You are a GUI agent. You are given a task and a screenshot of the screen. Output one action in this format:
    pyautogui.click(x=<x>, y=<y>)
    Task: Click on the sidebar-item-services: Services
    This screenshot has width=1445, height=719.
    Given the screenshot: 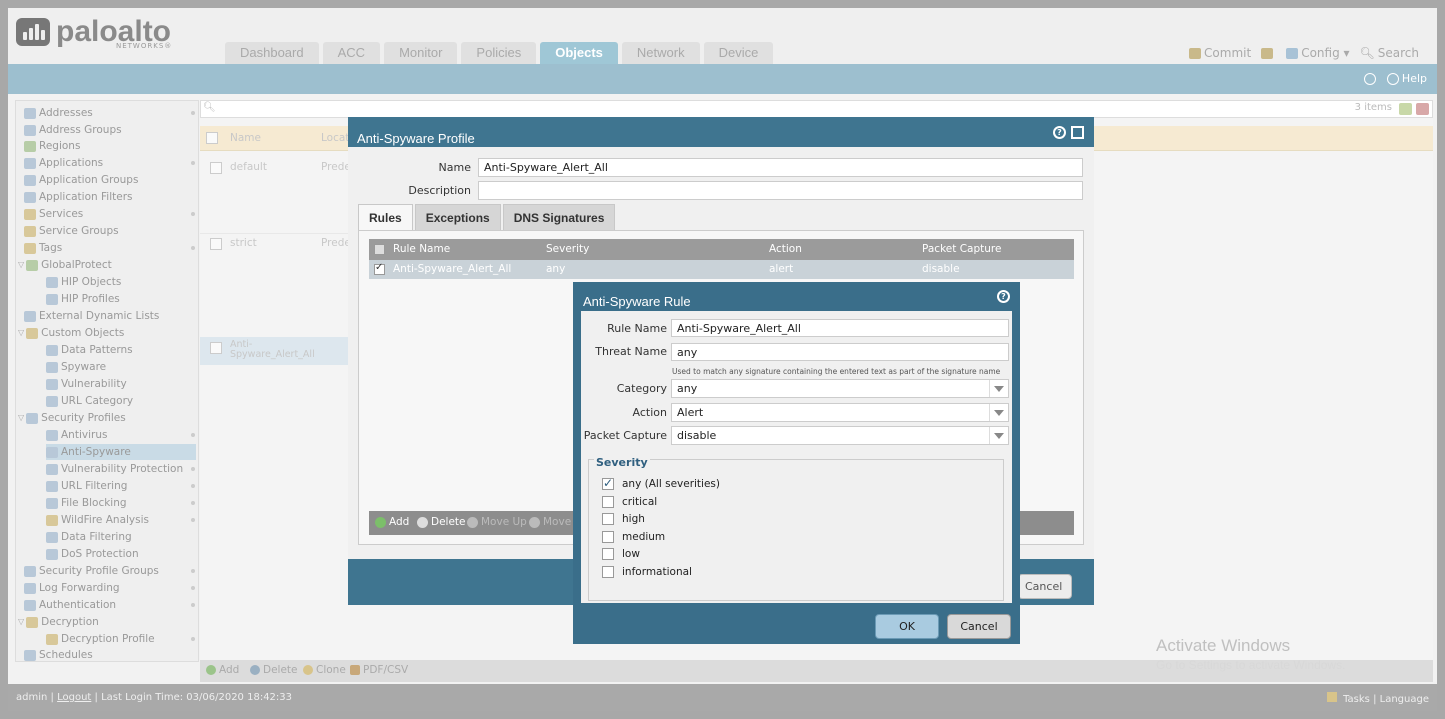 What is the action you would take?
    pyautogui.click(x=53, y=214)
    